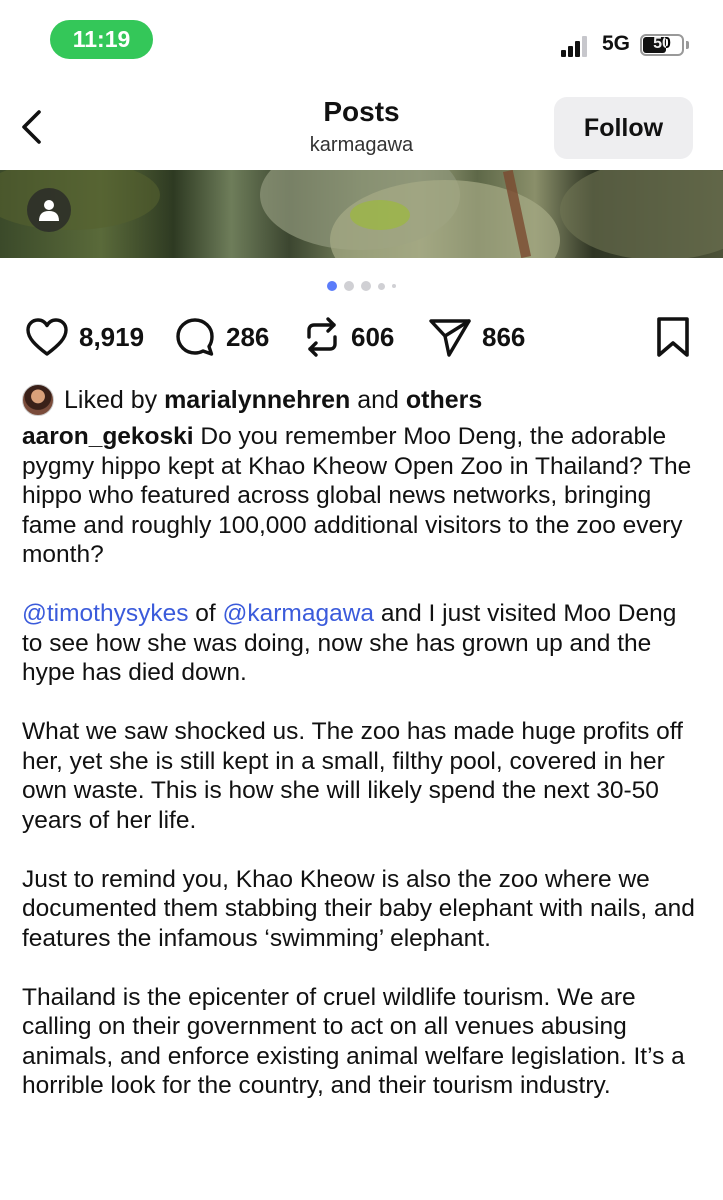 This screenshot has height=1200, width=723. I want to click on caption-of: of, so click(205, 613).